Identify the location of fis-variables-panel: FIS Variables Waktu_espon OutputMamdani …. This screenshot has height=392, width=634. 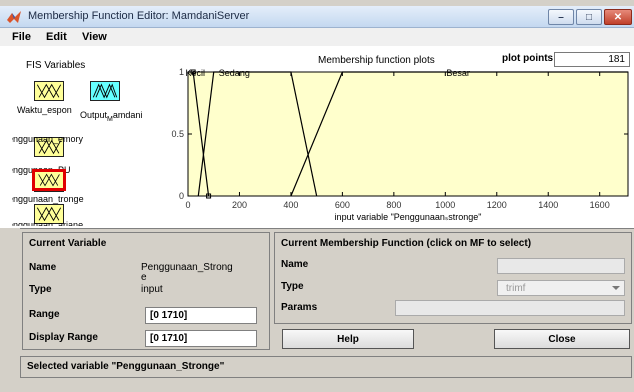
(90, 137).